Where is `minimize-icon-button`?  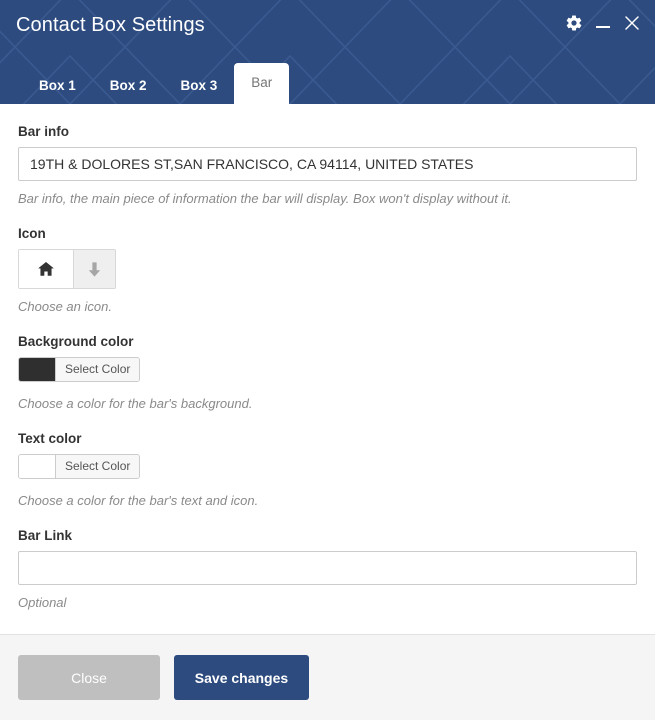 minimize-icon-button is located at coordinates (603, 23).